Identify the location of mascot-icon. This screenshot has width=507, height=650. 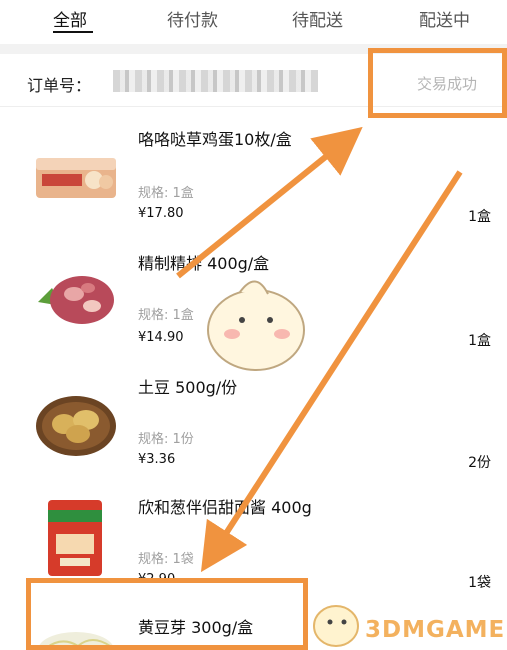
(256, 325).